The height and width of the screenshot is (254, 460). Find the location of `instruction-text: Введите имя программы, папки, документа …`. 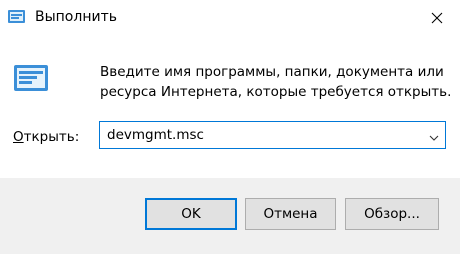

instruction-text: Введите имя программы, папки, документа … is located at coordinates (276, 82).